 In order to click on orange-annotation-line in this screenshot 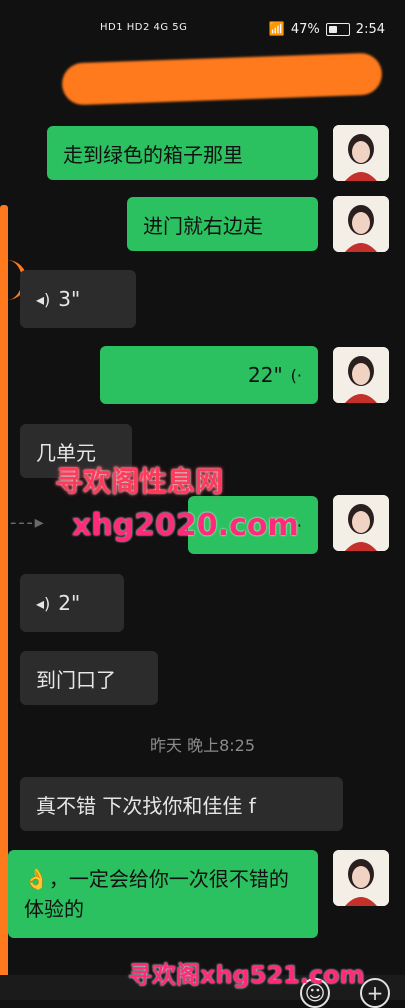, I will do `click(4, 602)`.